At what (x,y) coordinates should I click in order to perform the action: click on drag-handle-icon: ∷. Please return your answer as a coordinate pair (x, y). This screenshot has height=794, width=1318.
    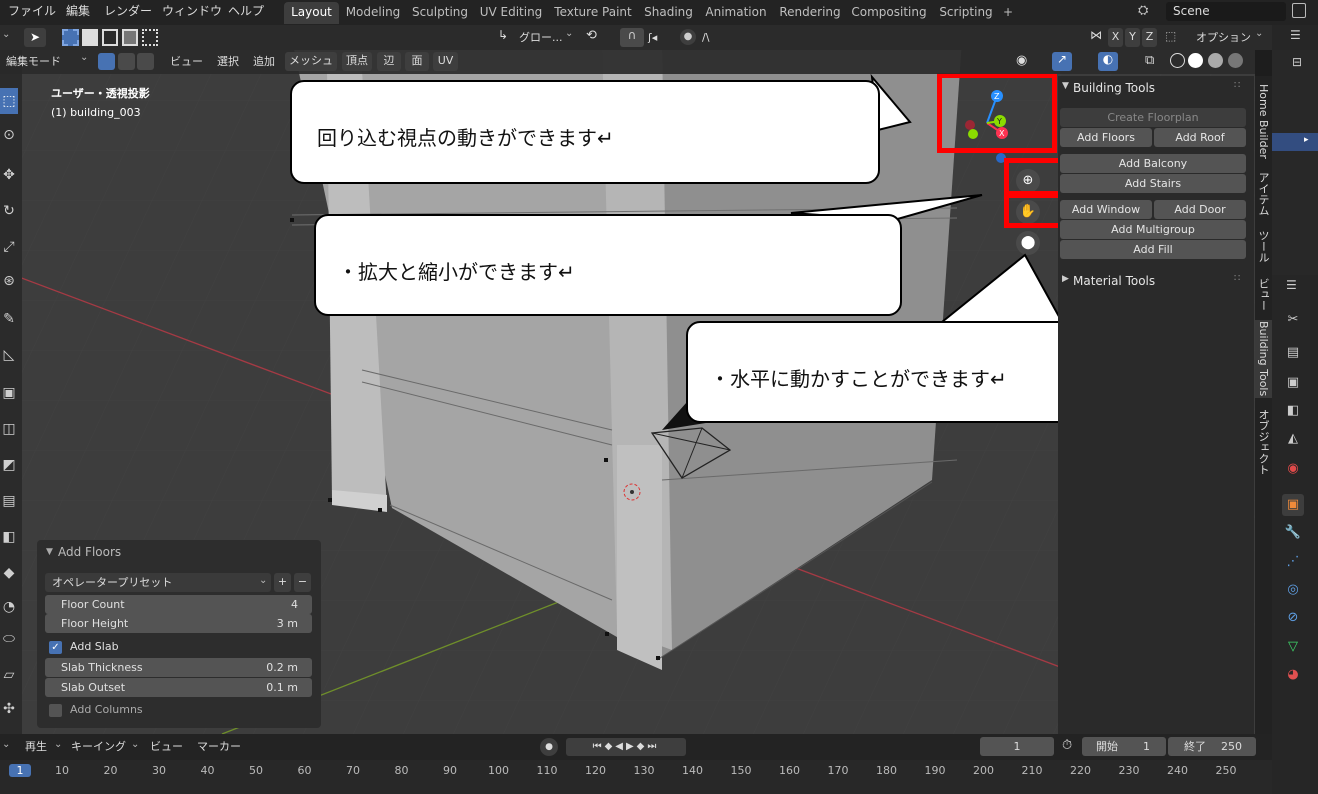
    Looking at the image, I should click on (1237, 278).